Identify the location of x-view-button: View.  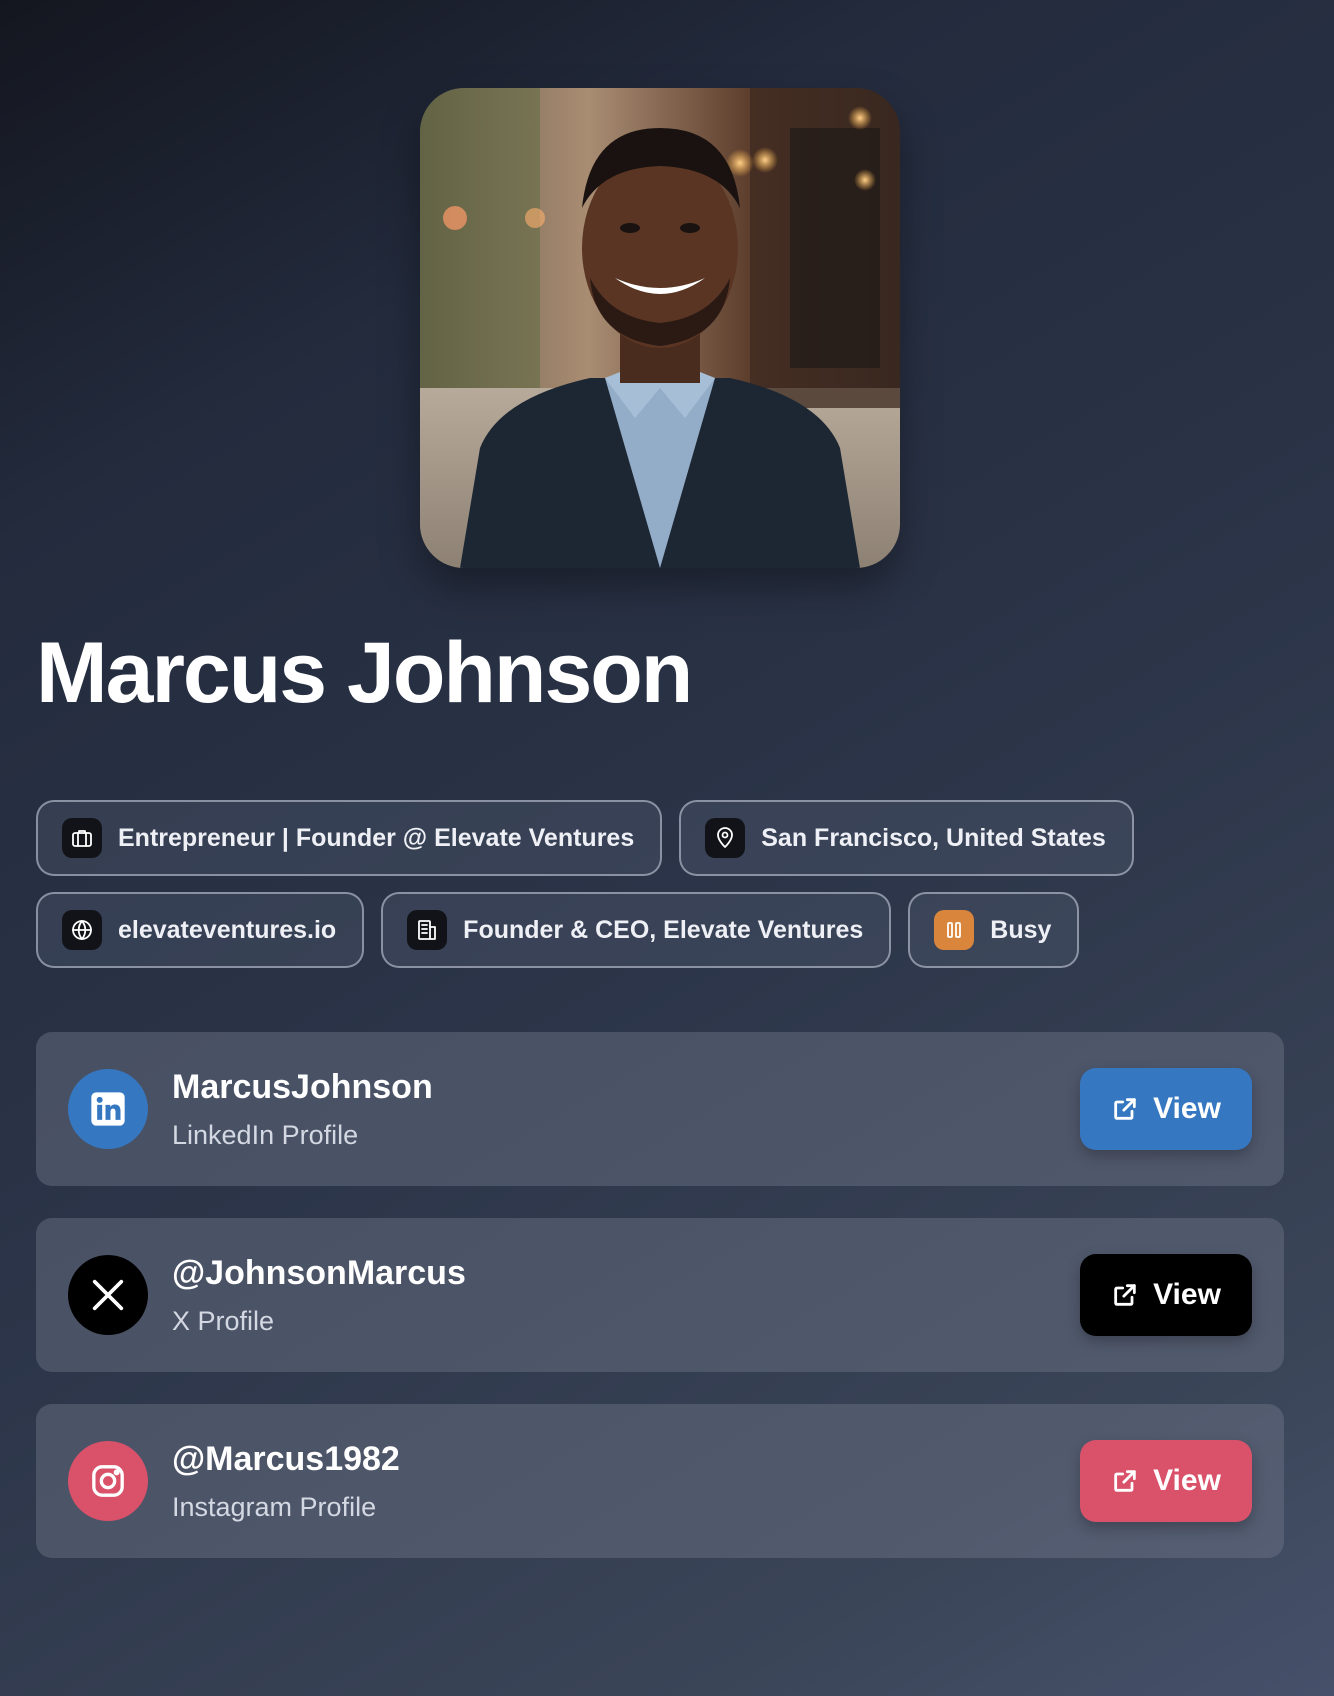
(1166, 1295).